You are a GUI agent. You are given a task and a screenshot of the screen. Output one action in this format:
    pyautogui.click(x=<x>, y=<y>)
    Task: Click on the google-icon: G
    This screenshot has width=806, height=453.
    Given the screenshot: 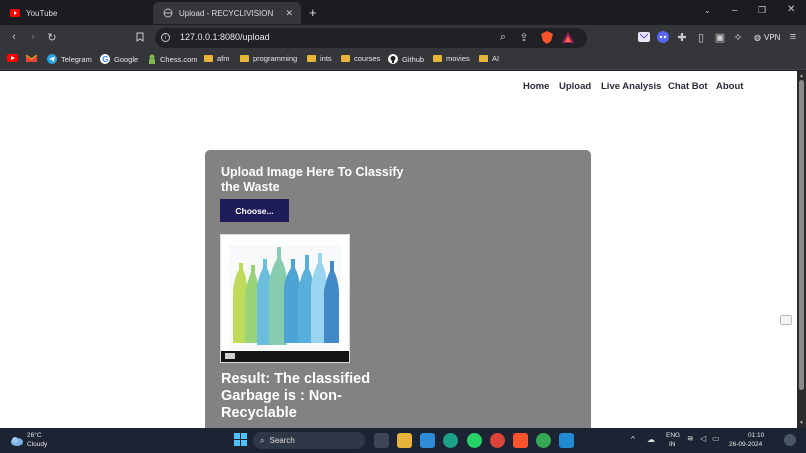 What is the action you would take?
    pyautogui.click(x=105, y=59)
    